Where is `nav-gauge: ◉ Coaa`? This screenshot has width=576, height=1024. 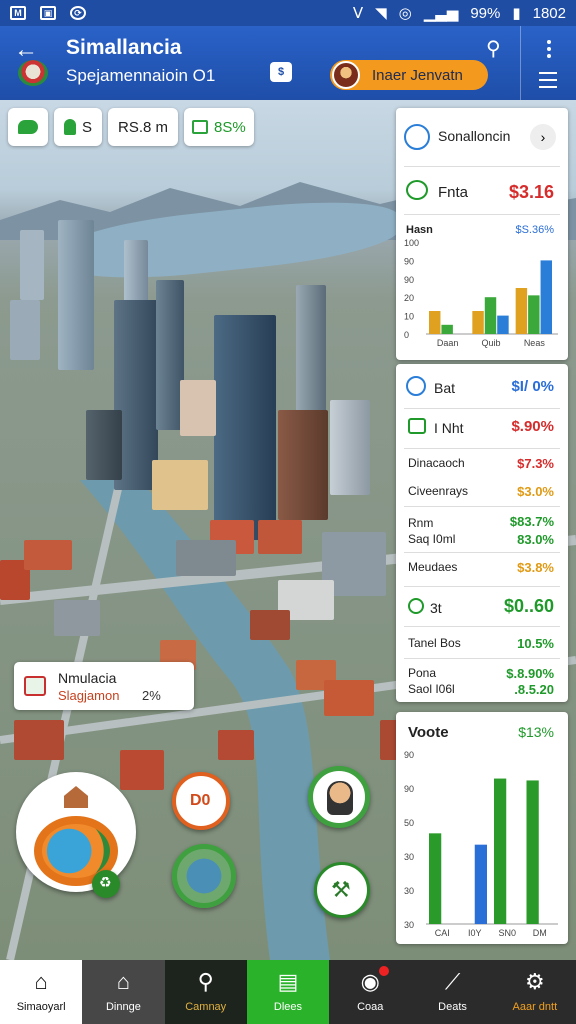 nav-gauge: ◉ Coaa is located at coordinates (370, 992).